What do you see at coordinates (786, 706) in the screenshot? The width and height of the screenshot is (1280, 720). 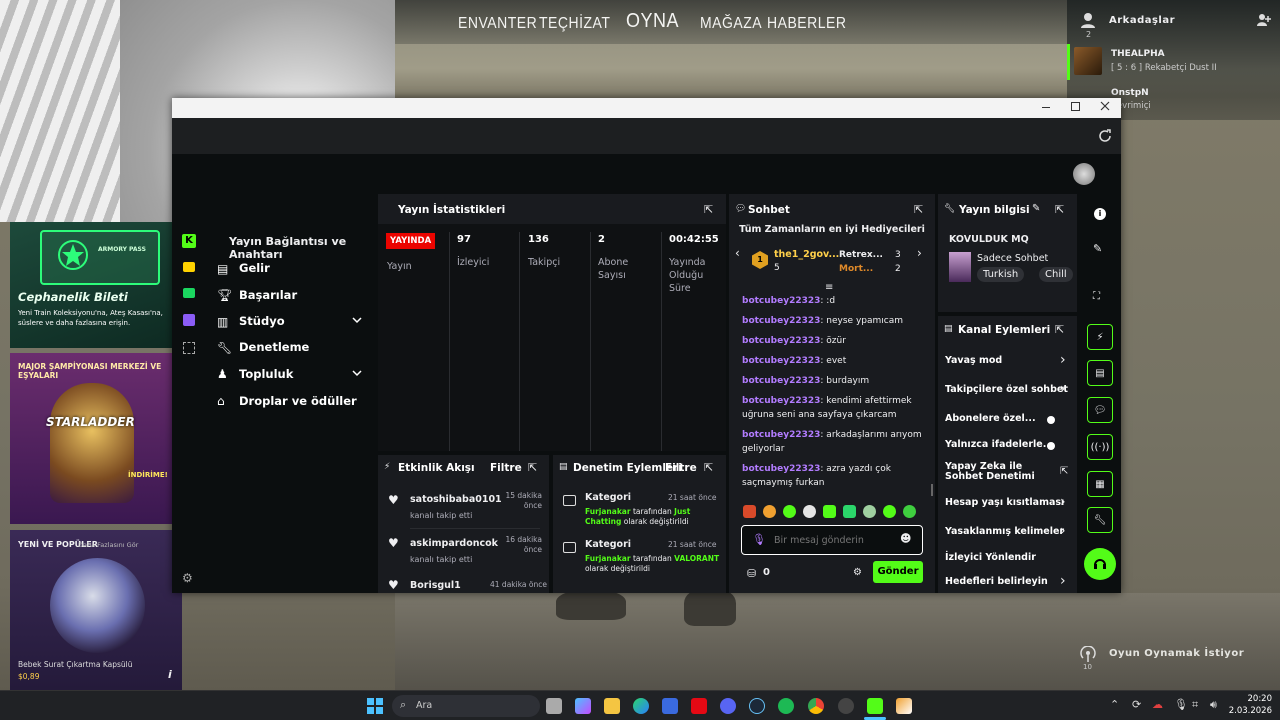 I see `spotify-icon` at bounding box center [786, 706].